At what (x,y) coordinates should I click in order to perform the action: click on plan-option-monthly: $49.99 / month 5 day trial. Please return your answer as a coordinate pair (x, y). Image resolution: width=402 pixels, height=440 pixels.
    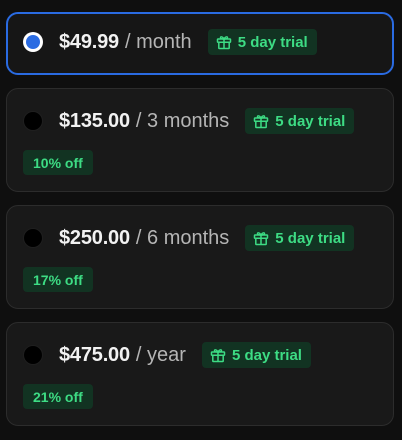
    Looking at the image, I should click on (200, 43).